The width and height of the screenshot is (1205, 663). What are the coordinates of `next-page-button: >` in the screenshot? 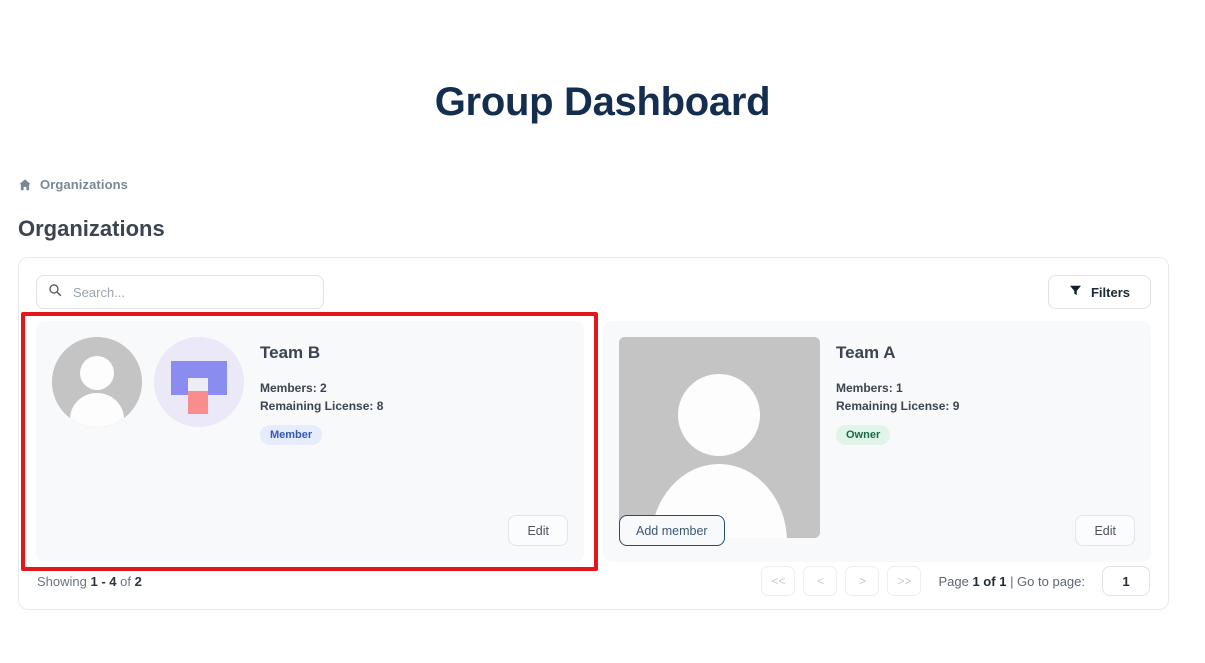 It's located at (862, 581).